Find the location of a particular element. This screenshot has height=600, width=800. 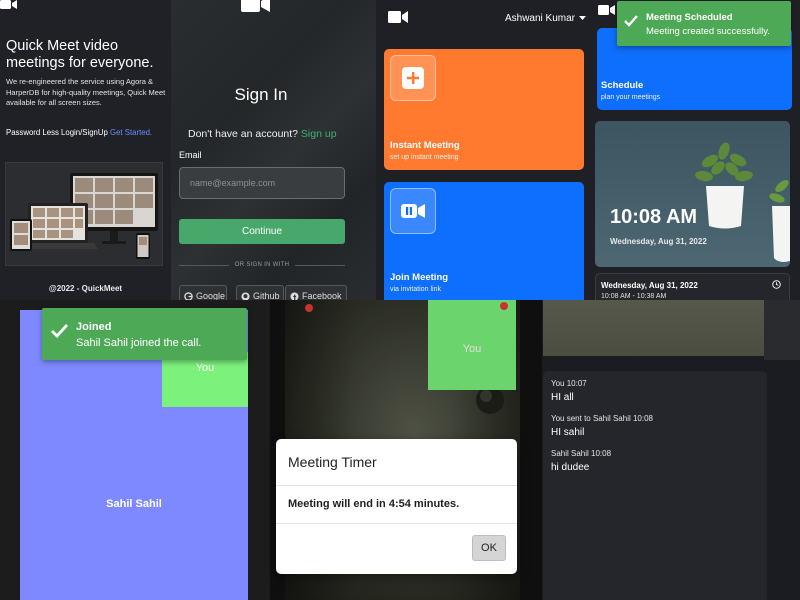

caret-down-icon is located at coordinates (582, 18).